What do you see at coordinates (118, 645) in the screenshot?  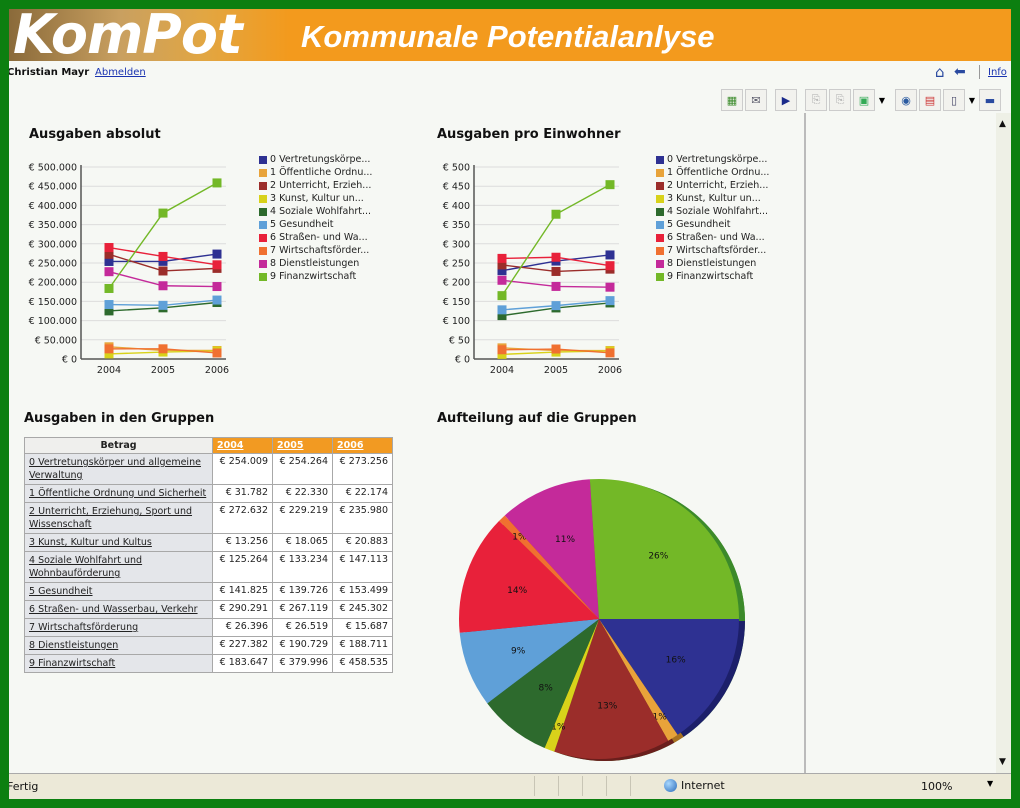 I see `group-link: 8 Dienstleistungen` at bounding box center [118, 645].